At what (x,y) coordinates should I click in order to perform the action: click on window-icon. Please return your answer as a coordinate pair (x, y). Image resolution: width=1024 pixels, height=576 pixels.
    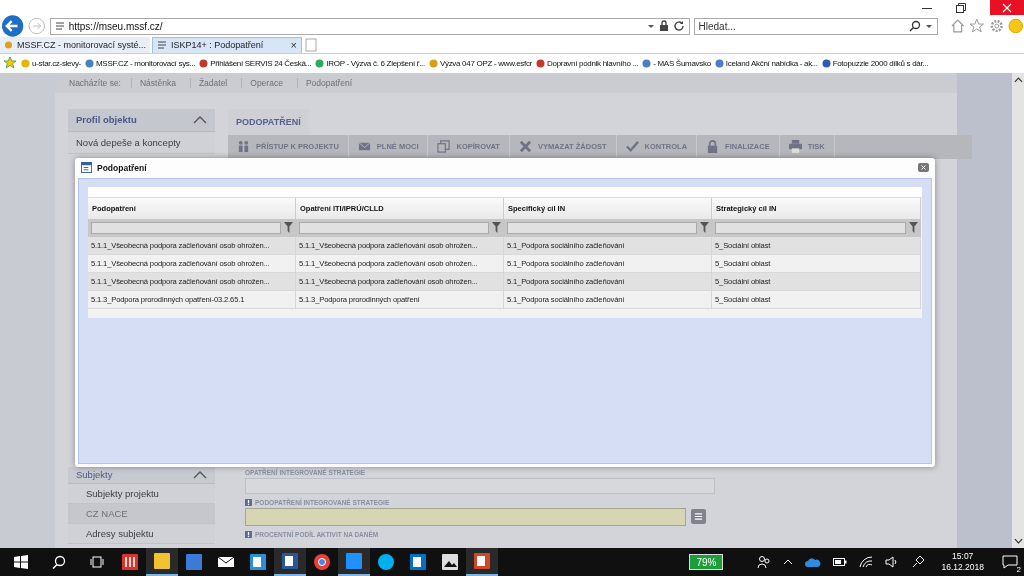
    Looking at the image, I should click on (86, 168).